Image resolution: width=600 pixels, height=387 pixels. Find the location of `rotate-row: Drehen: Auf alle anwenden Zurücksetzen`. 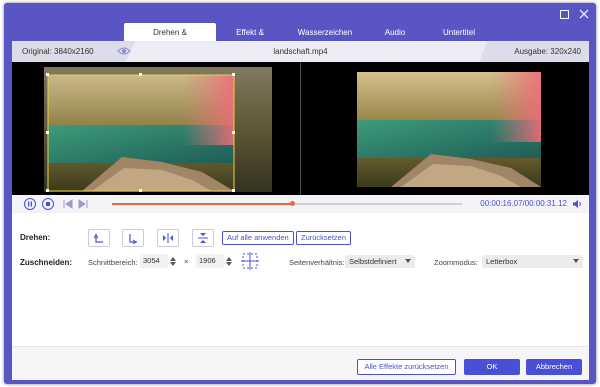

rotate-row: Drehen: Auf alle anwenden Zurücksetzen is located at coordinates (300, 238).